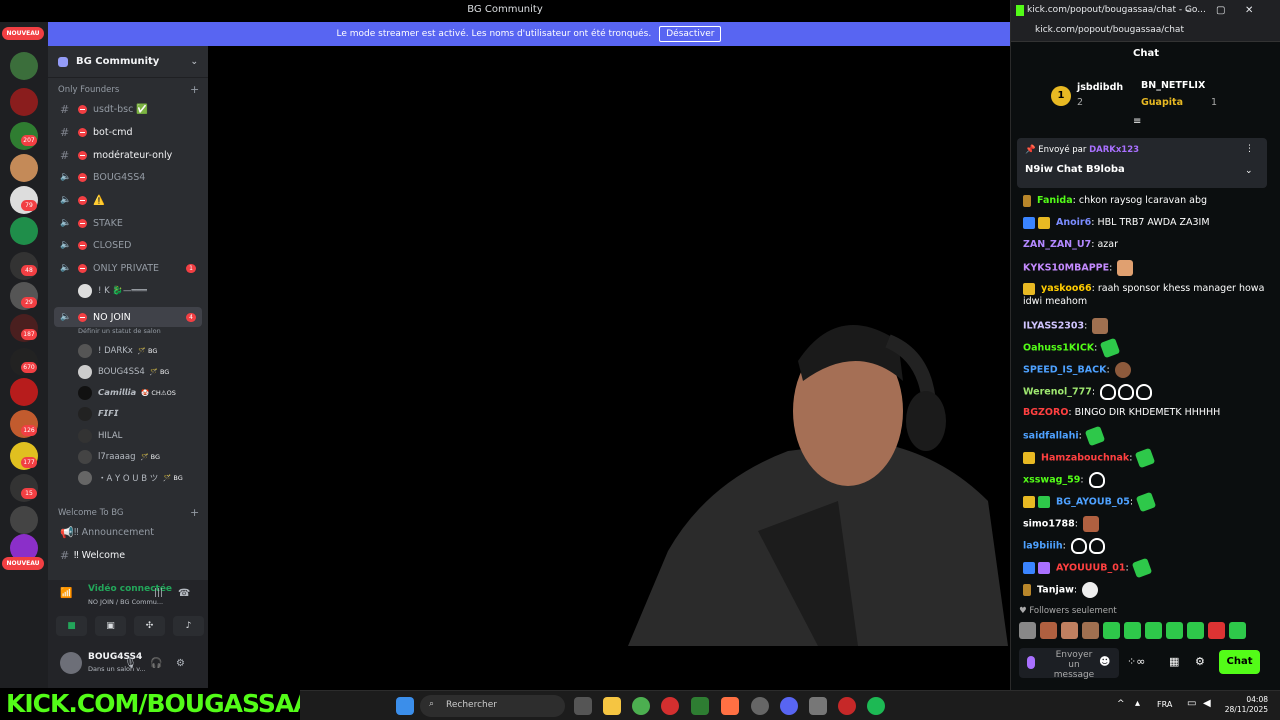 This screenshot has height=720, width=1280. I want to click on chat-message: Hamzabouchnak:, so click(1148, 458).